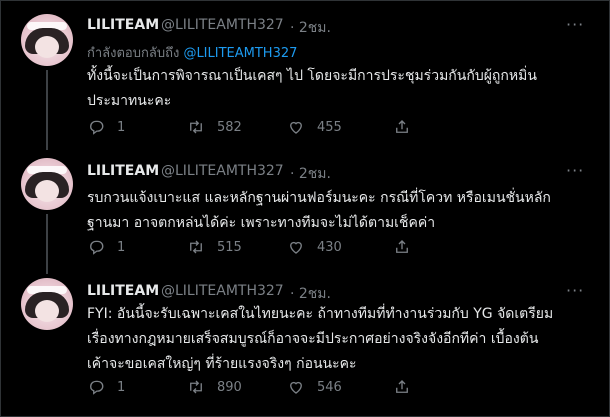  Describe the element at coordinates (129, 101) in the screenshot. I see `tweet-text-line: ประมาทนะคะ` at that location.